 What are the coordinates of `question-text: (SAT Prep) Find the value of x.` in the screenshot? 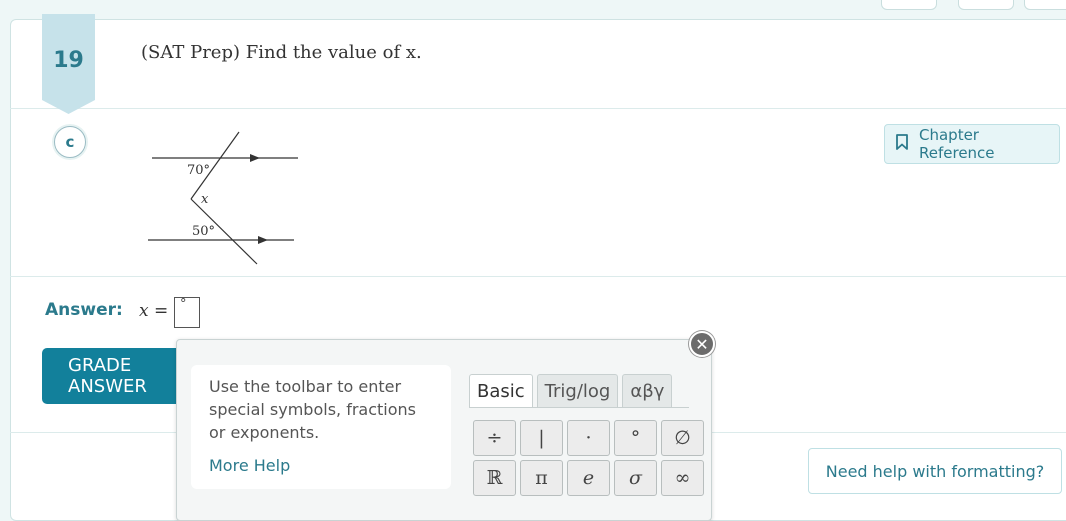 It's located at (281, 52).